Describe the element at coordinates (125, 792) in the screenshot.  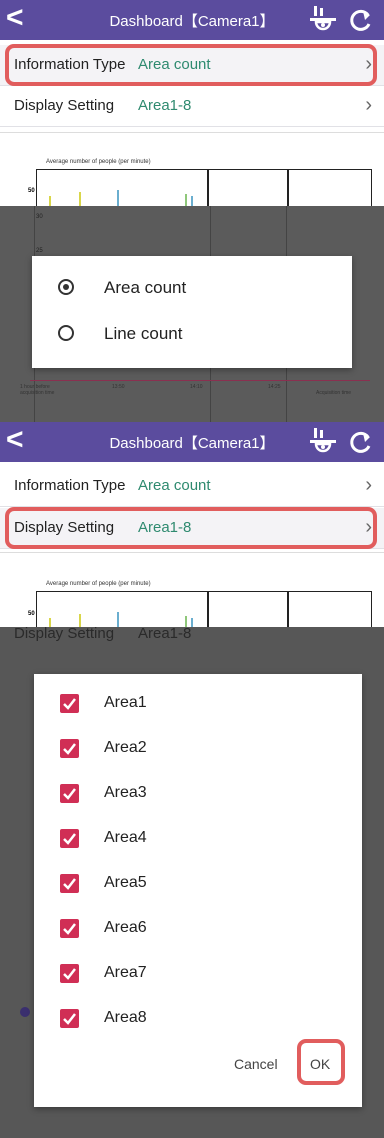
I see `checkbox-label: Area3` at that location.